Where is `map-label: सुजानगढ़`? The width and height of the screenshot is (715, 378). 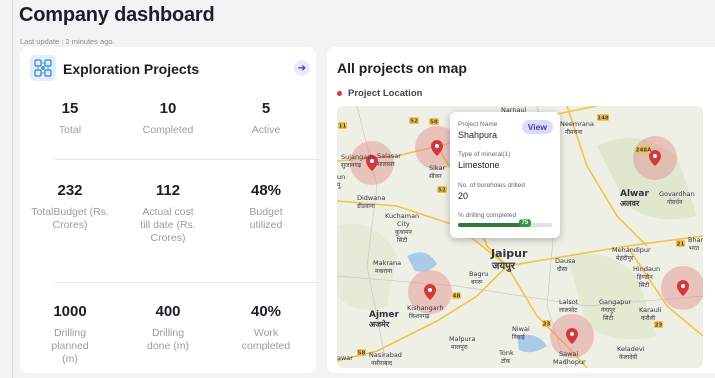 map-label: सुजानगढ़ is located at coordinates (351, 165).